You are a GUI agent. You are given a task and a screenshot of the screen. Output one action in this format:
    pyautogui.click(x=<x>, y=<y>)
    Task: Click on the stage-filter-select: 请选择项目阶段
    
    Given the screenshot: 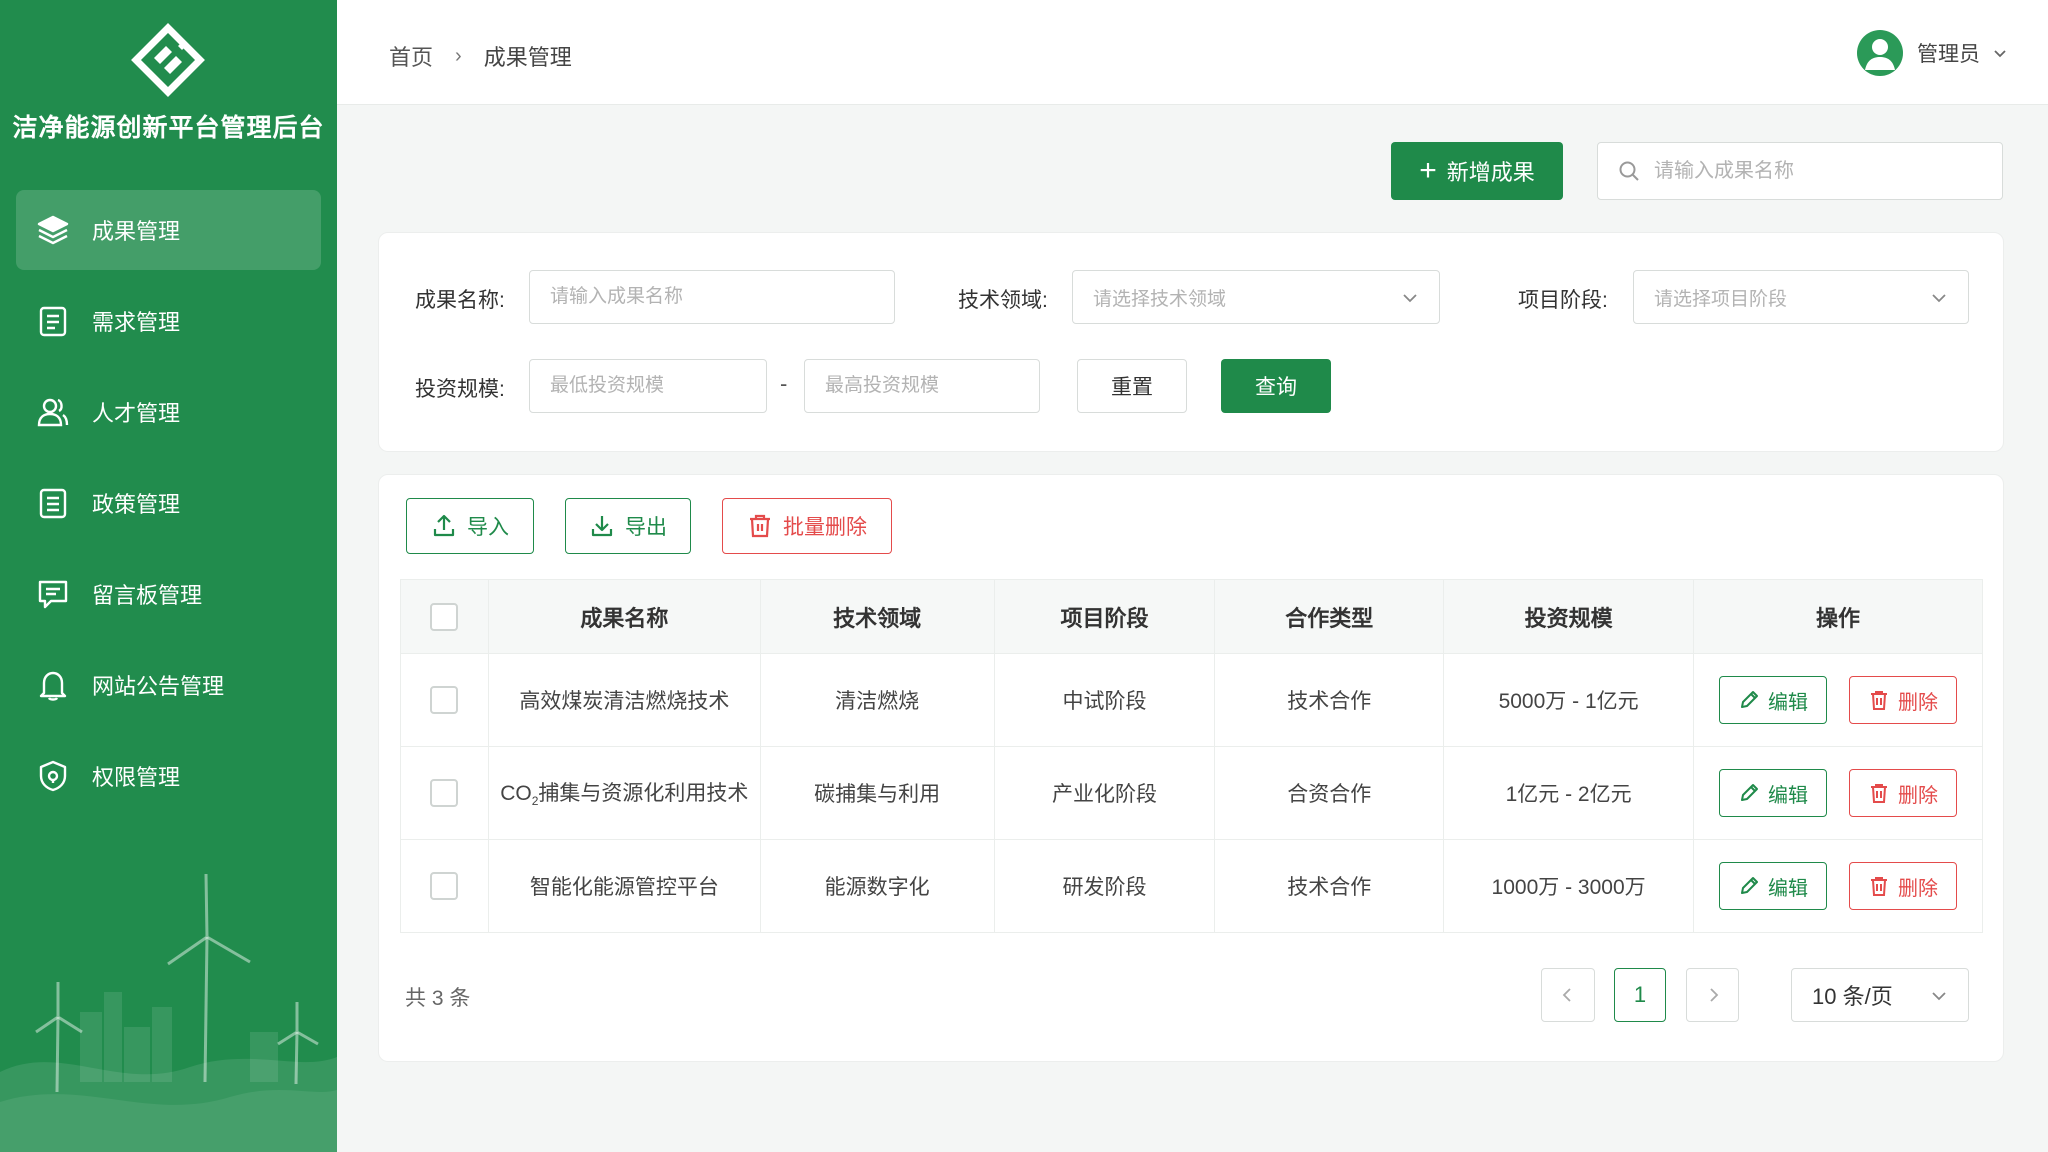 What is the action you would take?
    pyautogui.click(x=1801, y=297)
    